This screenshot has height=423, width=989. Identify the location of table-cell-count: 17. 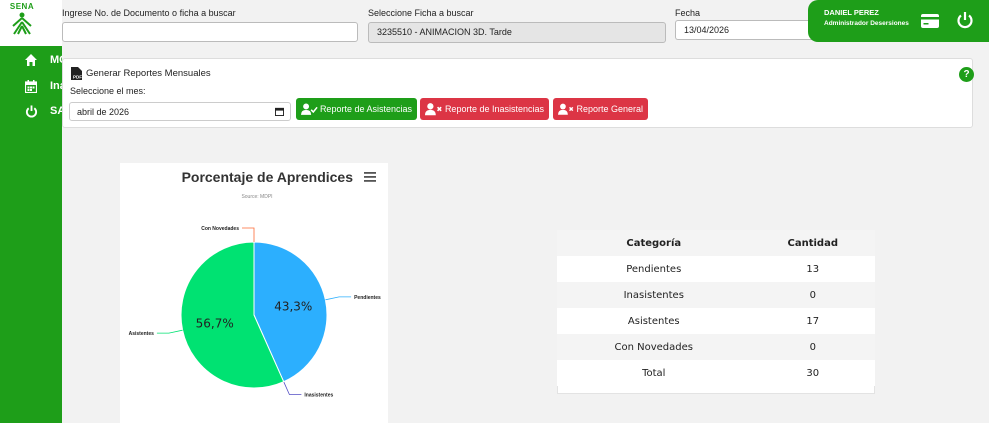
(812, 321).